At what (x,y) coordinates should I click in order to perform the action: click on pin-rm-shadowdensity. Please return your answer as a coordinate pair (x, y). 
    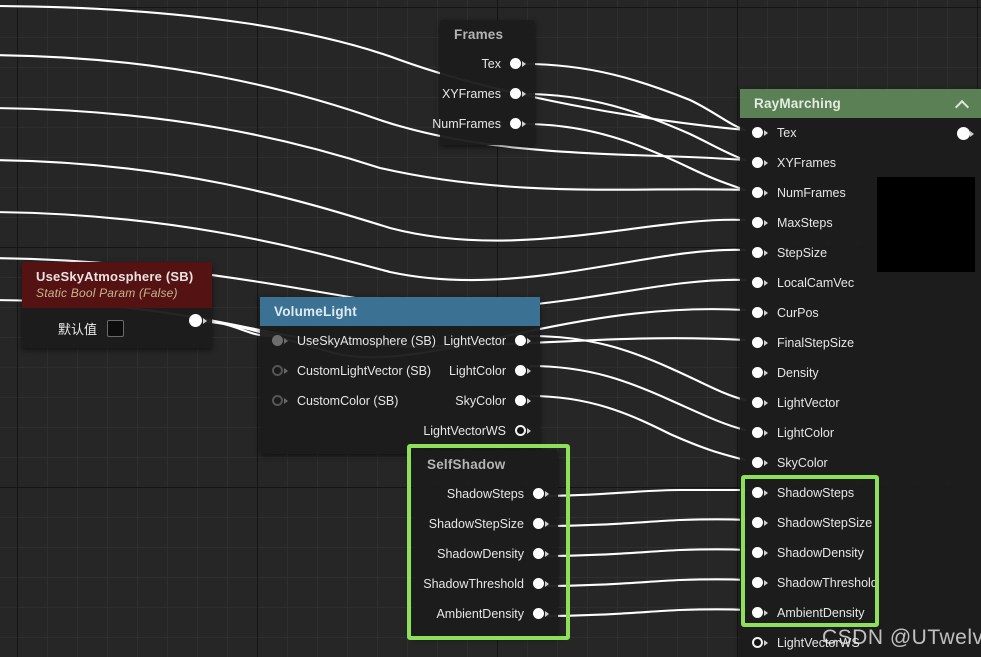
    Looking at the image, I should click on (760, 553).